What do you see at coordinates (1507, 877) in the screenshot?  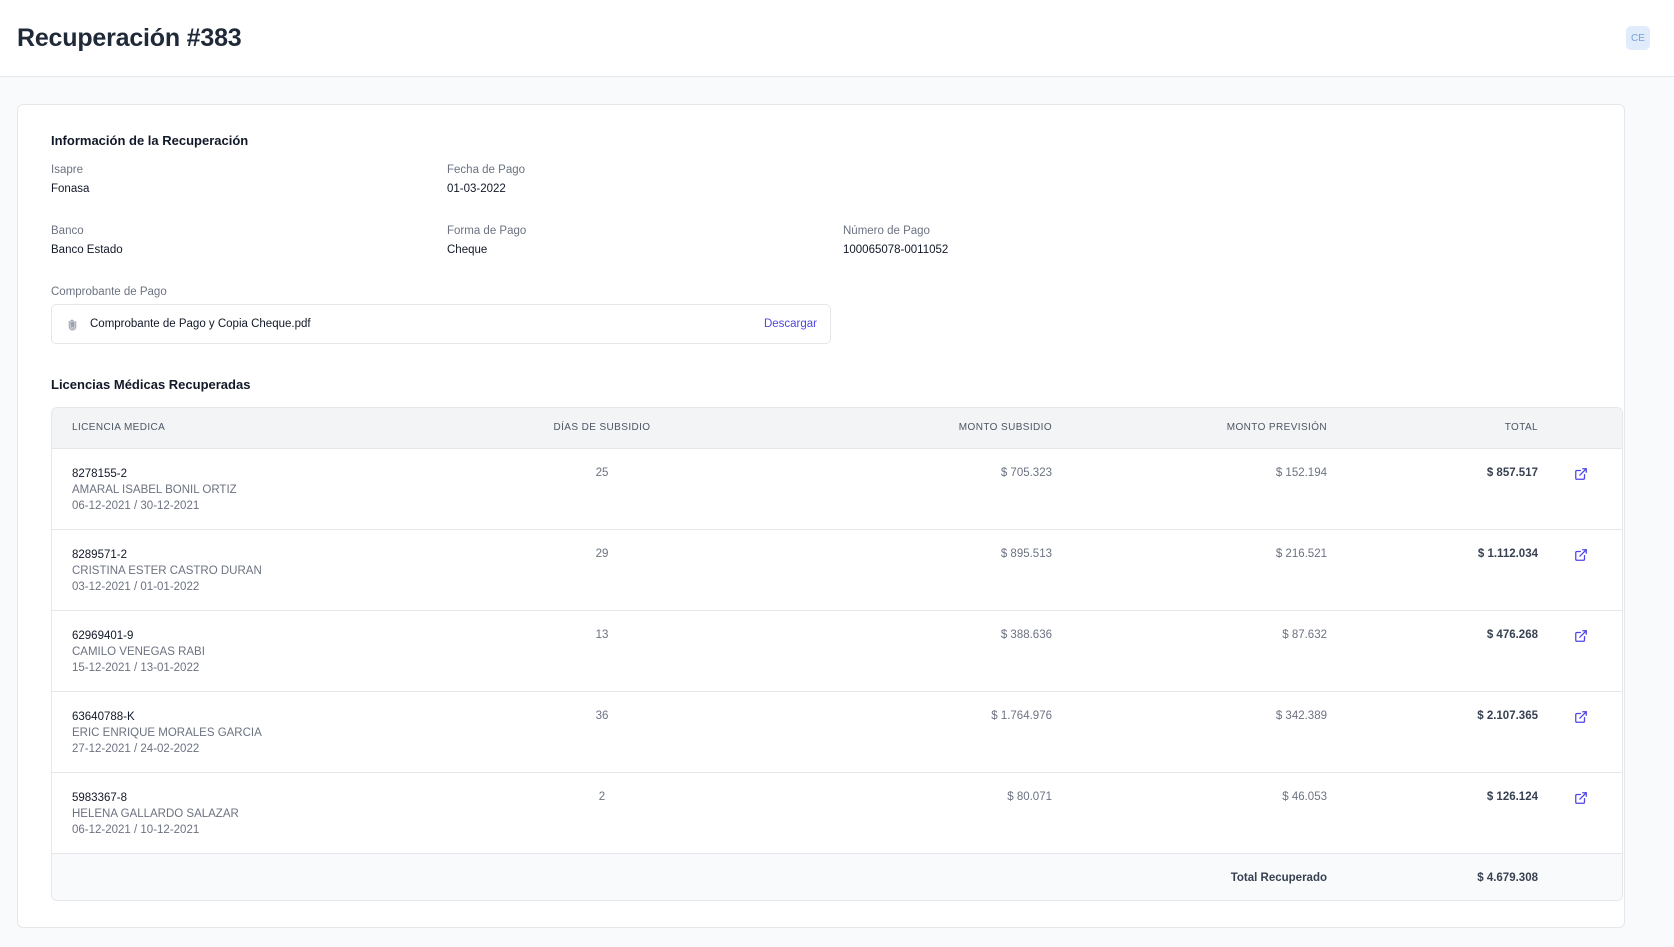 I see `total-recuperado-value: $ 4.679.308` at bounding box center [1507, 877].